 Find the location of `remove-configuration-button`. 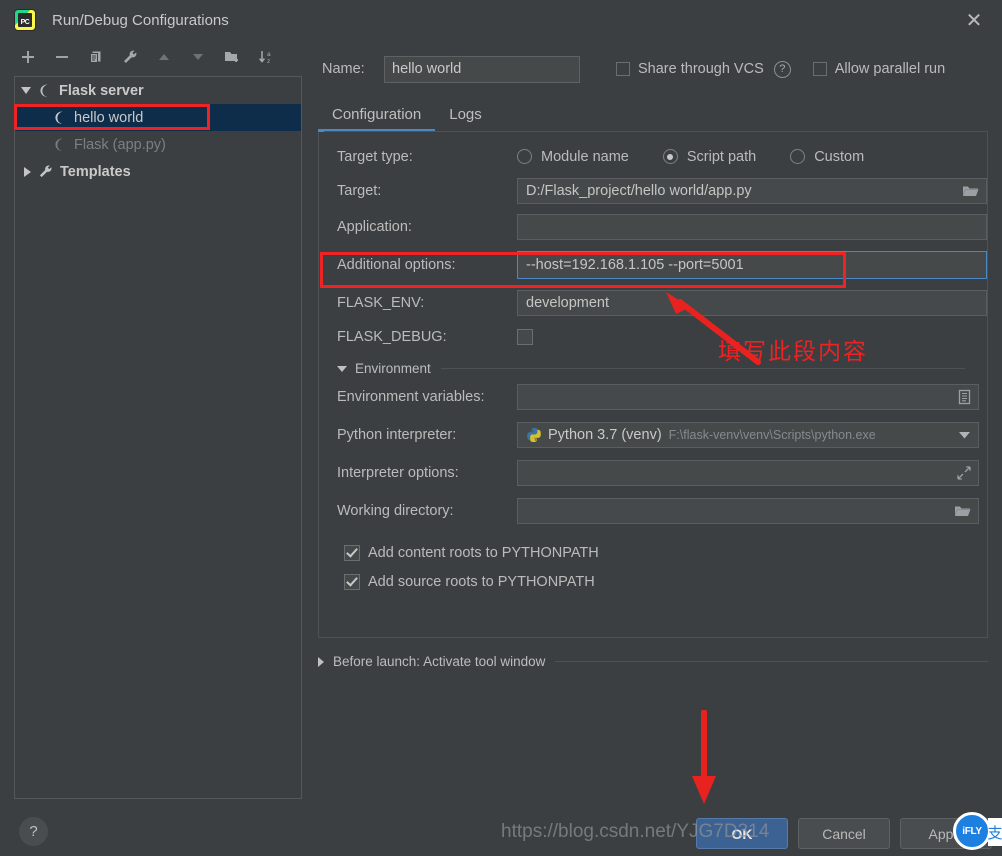

remove-configuration-button is located at coordinates (62, 57).